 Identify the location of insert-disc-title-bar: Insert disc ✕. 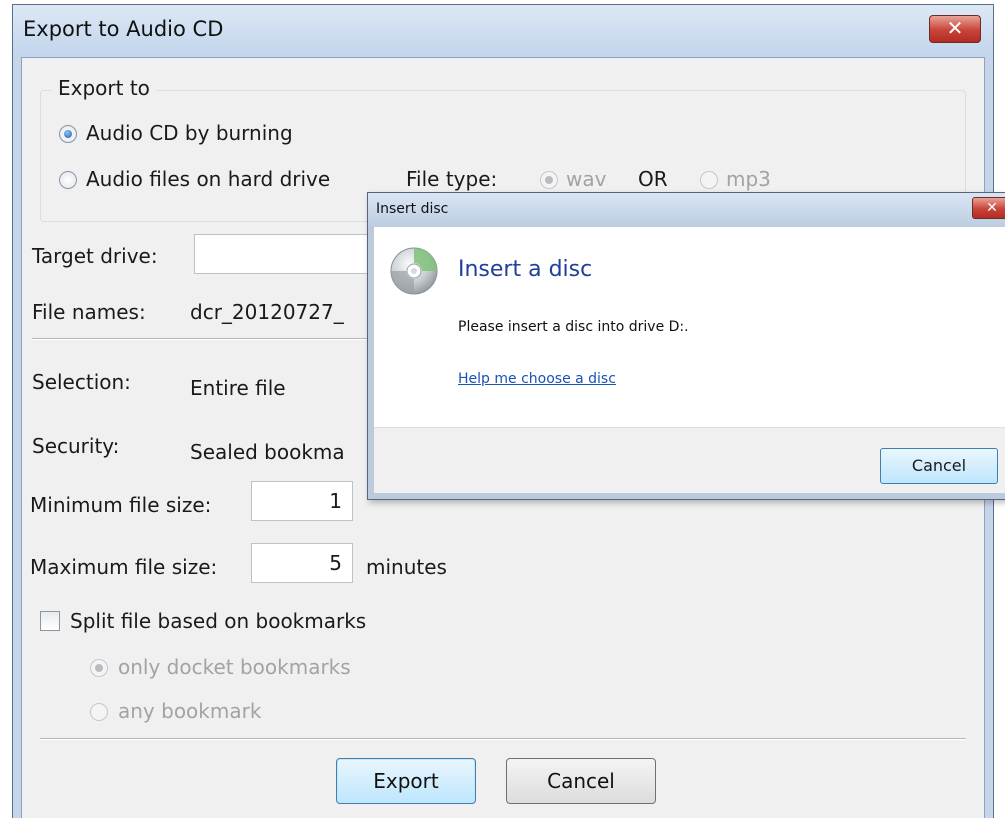
(686, 210).